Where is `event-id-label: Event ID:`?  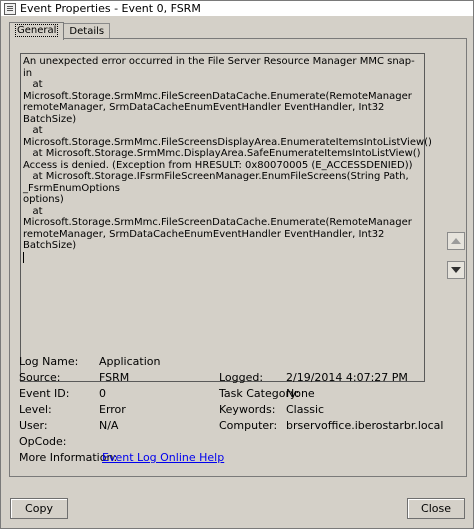 event-id-label: Event ID: is located at coordinates (44, 393).